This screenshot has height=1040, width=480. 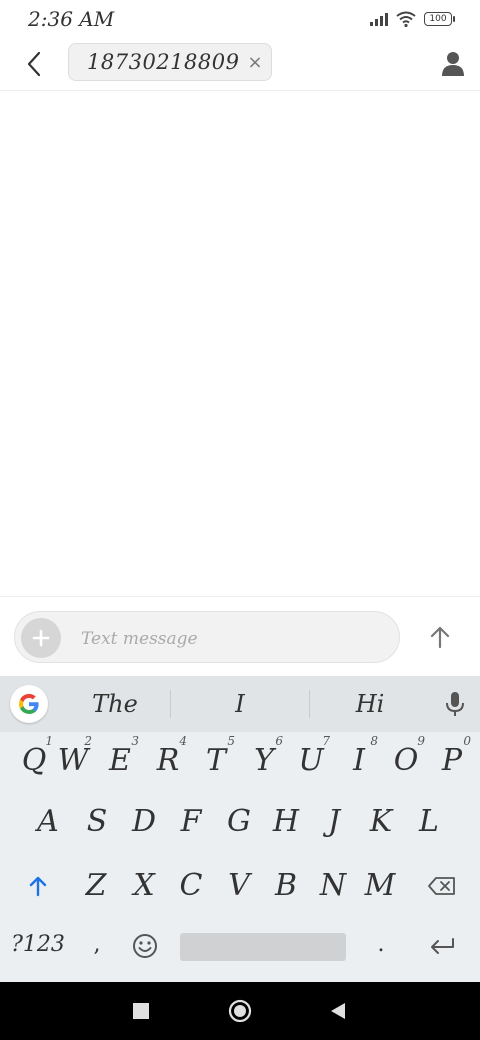 What do you see at coordinates (144, 886) in the screenshot?
I see `key-x: X` at bounding box center [144, 886].